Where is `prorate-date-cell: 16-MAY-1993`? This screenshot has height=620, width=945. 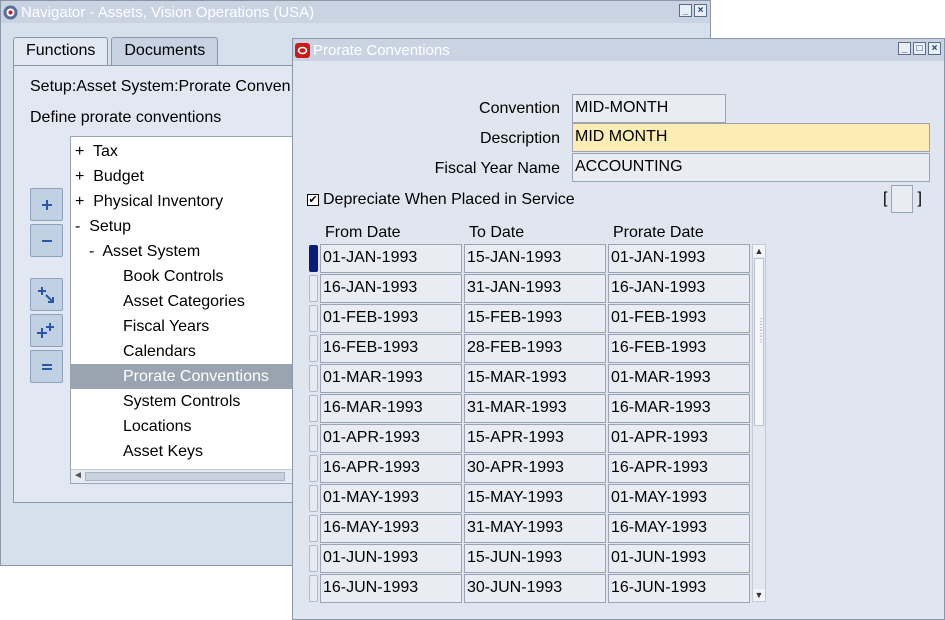 prorate-date-cell: 16-MAY-1993 is located at coordinates (679, 528).